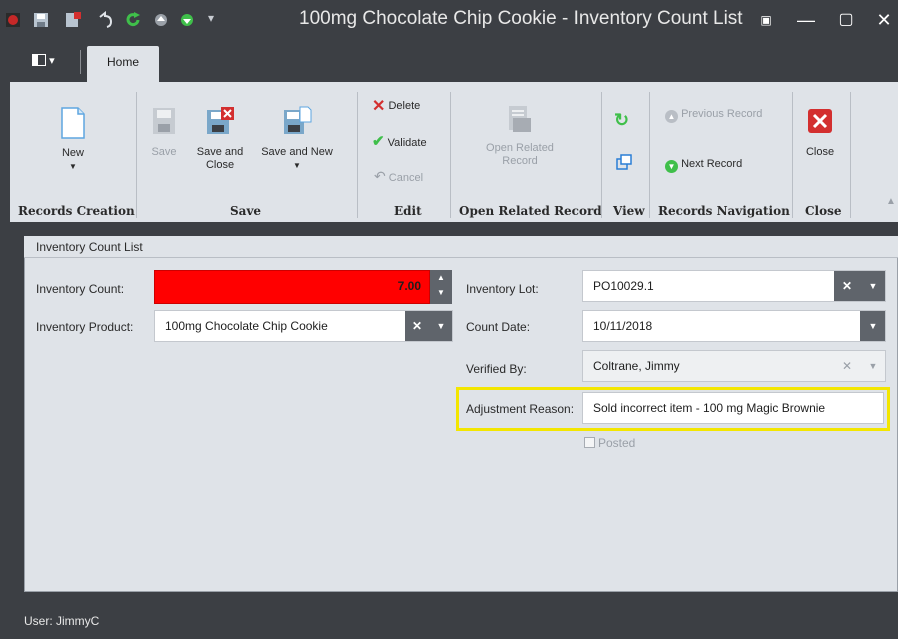 This screenshot has width=898, height=639. What do you see at coordinates (396, 106) in the screenshot?
I see `delete-button: ✕ Delete` at bounding box center [396, 106].